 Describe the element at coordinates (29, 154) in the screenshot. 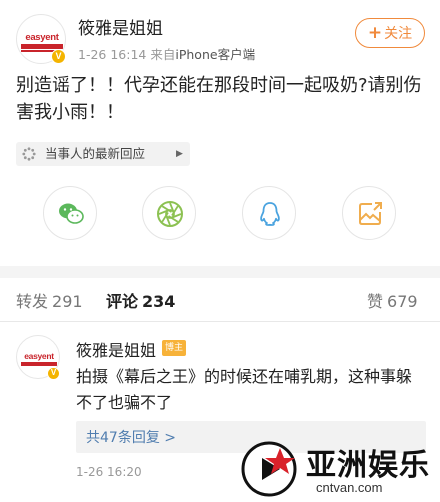

I see `loading-dots-icon` at that location.